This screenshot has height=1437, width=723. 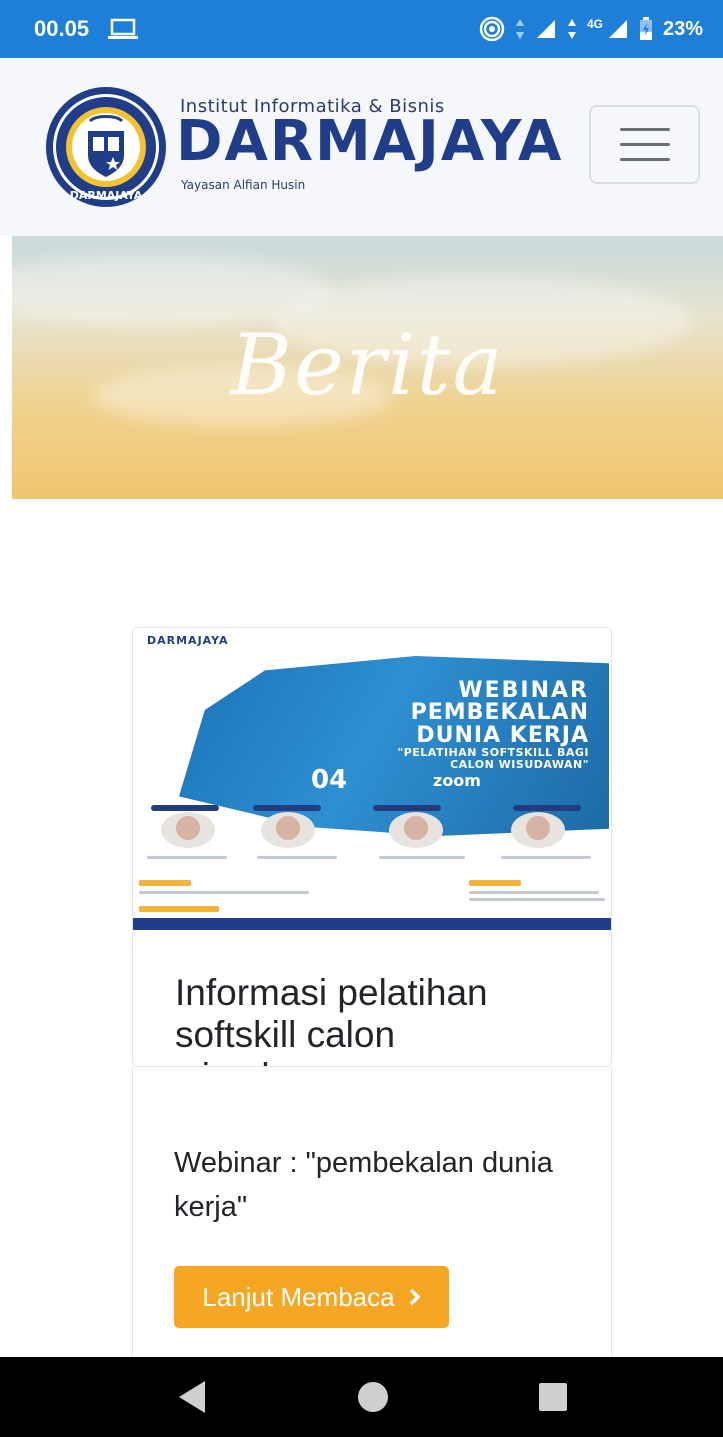 I want to click on news-excerpt: Webinar : "pembekalan dunia kerja", so click(x=363, y=1185).